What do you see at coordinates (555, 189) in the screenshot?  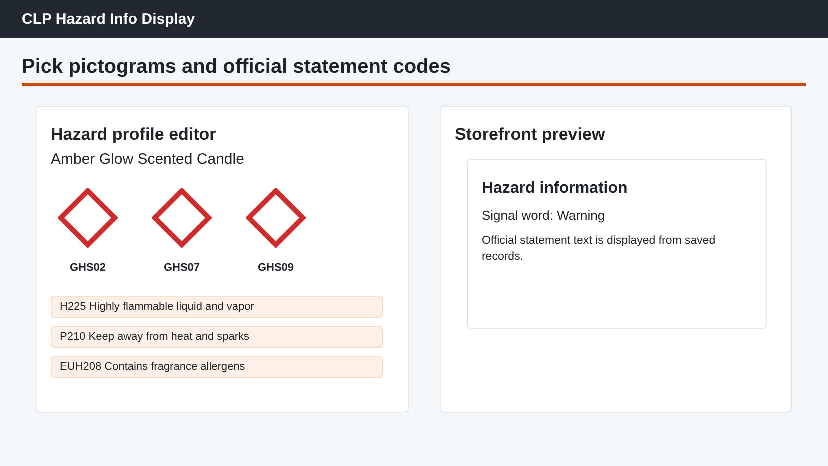 I see `hazard-info-title: Hazard information` at bounding box center [555, 189].